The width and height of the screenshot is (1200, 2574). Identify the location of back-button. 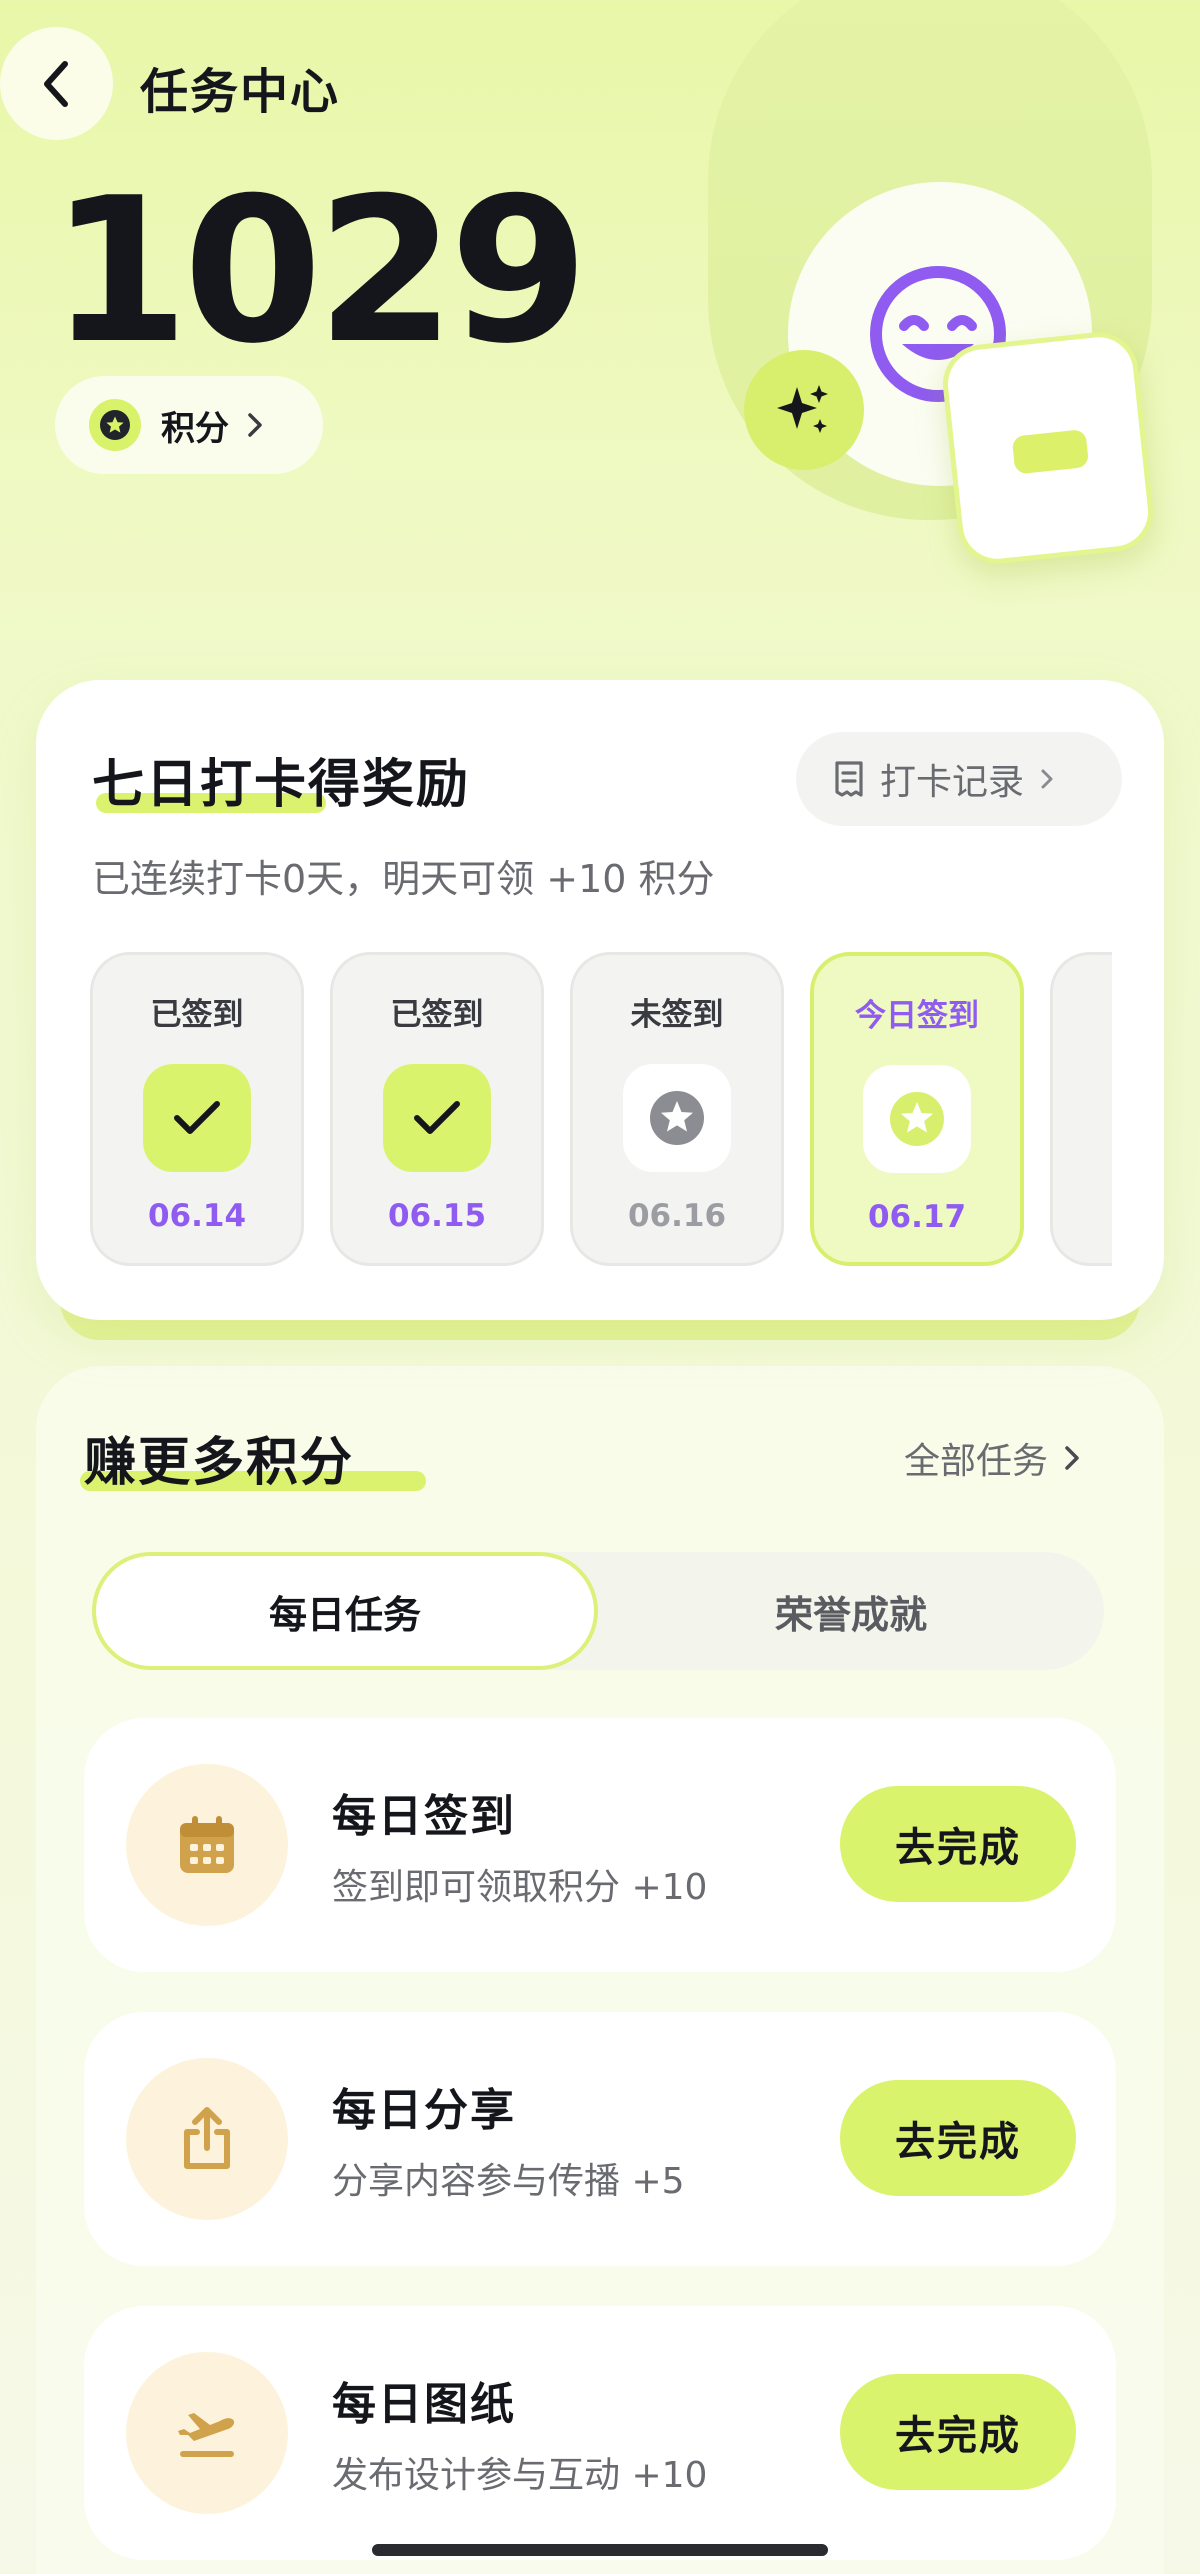
(56, 83).